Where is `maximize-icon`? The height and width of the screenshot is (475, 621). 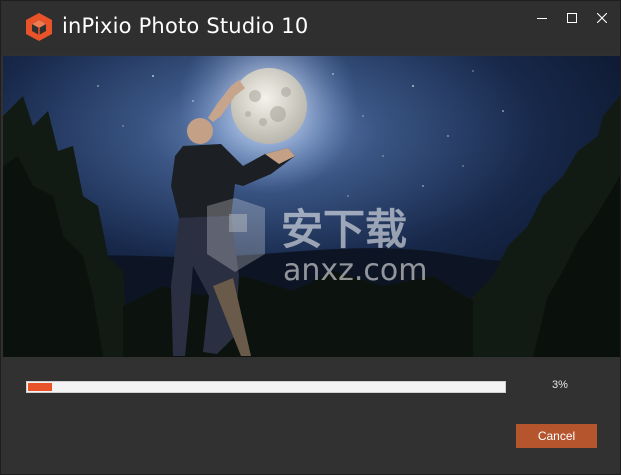 maximize-icon is located at coordinates (572, 18).